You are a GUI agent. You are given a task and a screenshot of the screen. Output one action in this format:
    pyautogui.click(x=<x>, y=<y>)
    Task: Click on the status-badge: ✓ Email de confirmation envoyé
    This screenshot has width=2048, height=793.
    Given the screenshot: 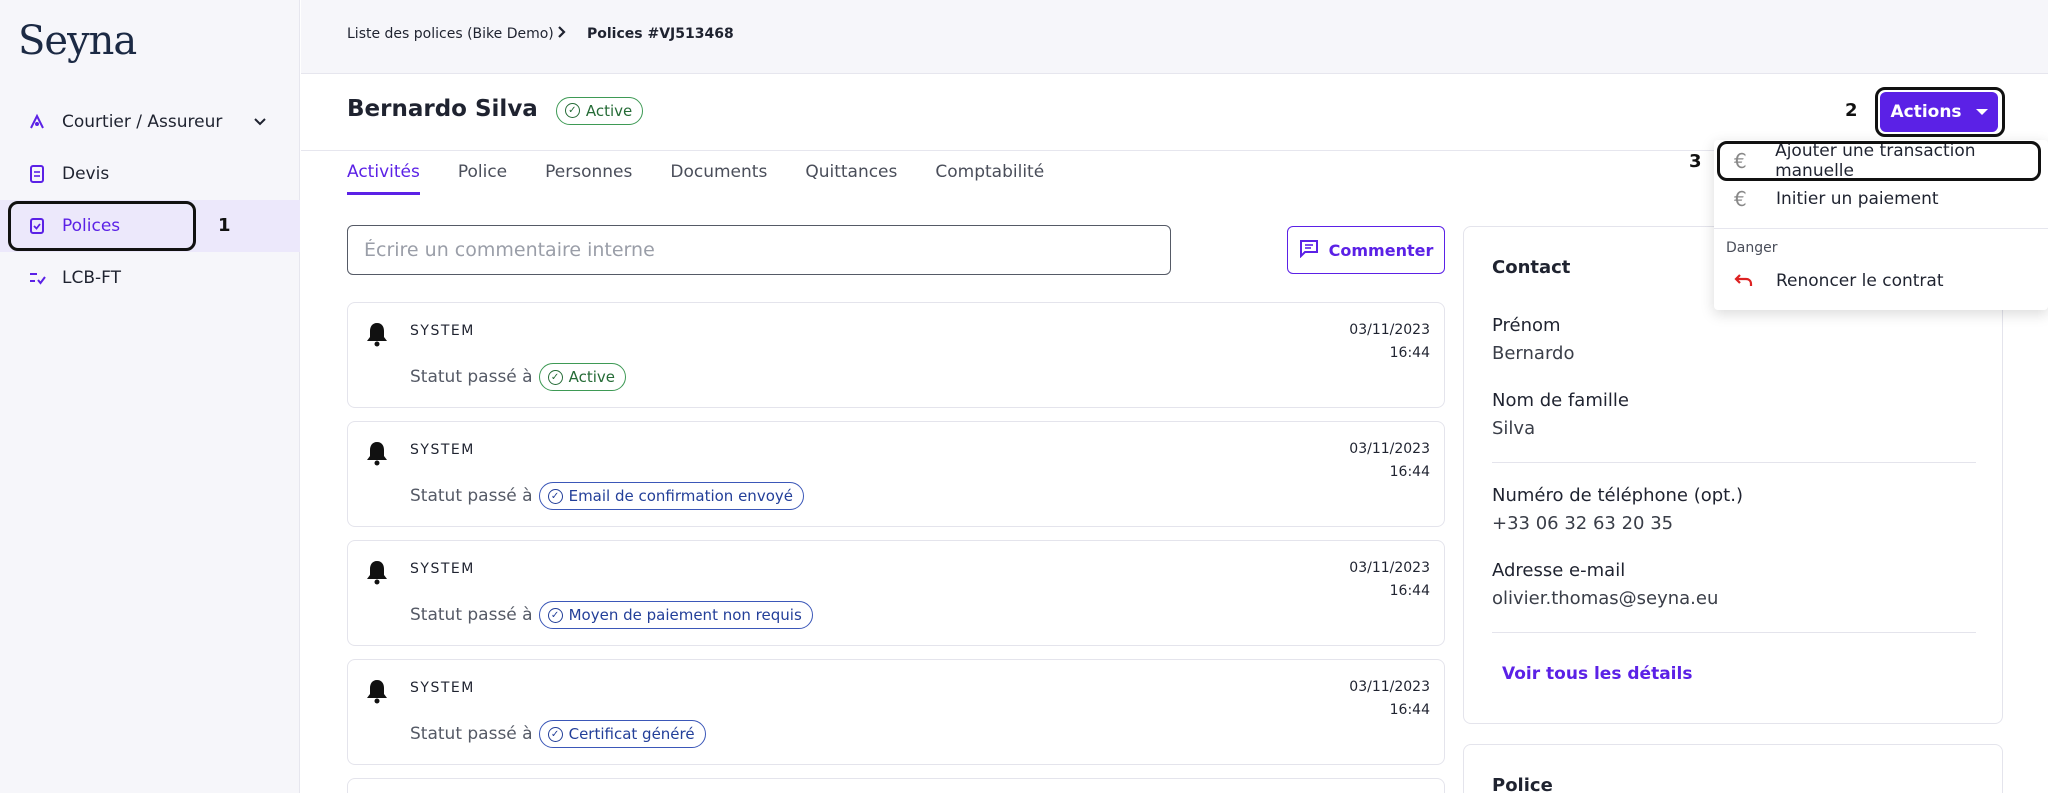 What is the action you would take?
    pyautogui.click(x=671, y=496)
    